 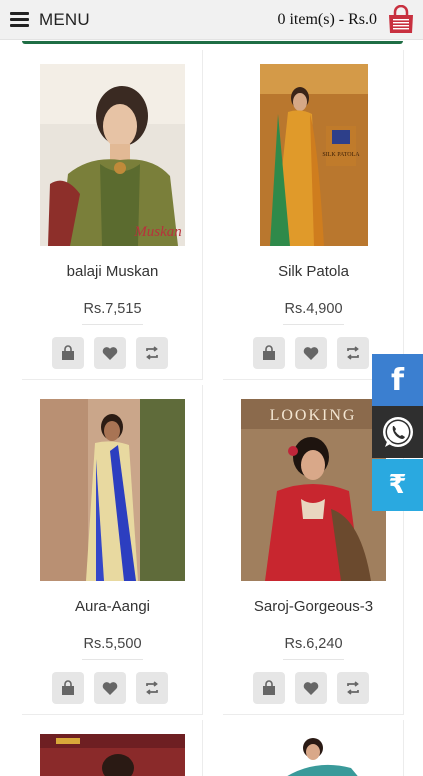 I want to click on product-name: Saroj-Gorgeous-3, so click(x=313, y=606).